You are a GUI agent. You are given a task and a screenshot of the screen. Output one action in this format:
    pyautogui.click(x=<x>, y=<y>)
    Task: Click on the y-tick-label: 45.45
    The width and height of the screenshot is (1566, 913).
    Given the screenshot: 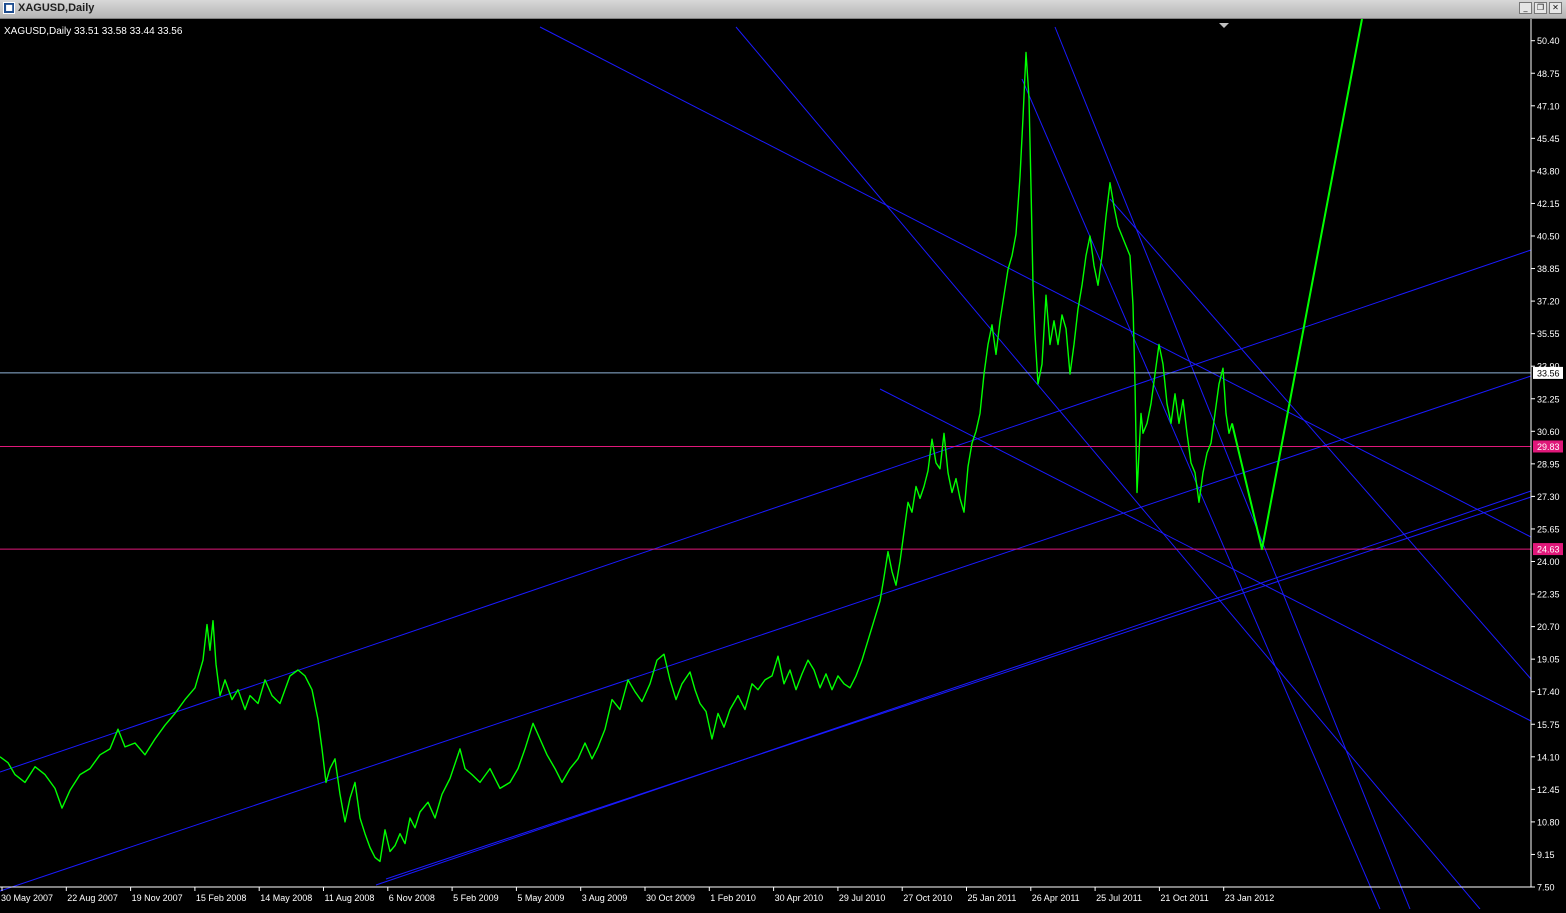 What is the action you would take?
    pyautogui.click(x=1548, y=139)
    